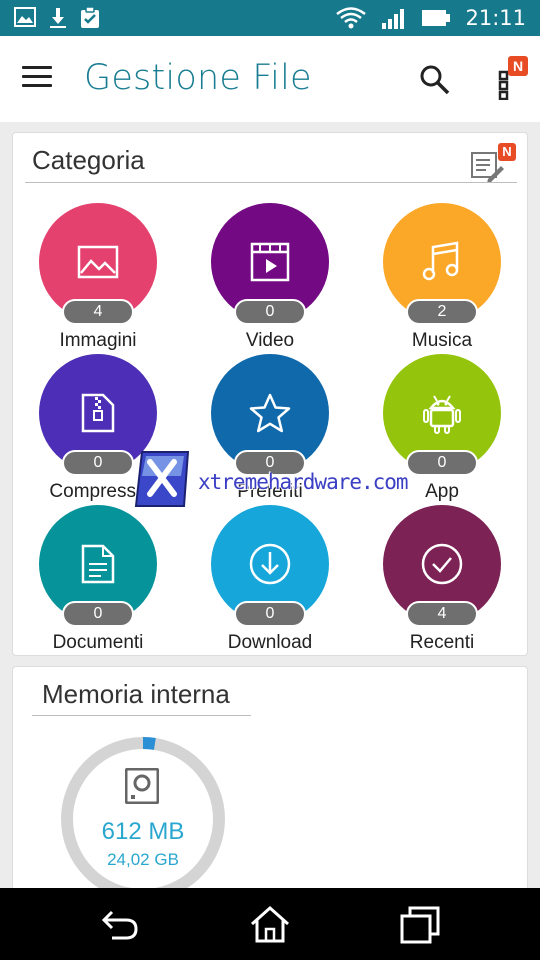 This screenshot has height=960, width=540. What do you see at coordinates (351, 18) in the screenshot?
I see `wifi-icon` at bounding box center [351, 18].